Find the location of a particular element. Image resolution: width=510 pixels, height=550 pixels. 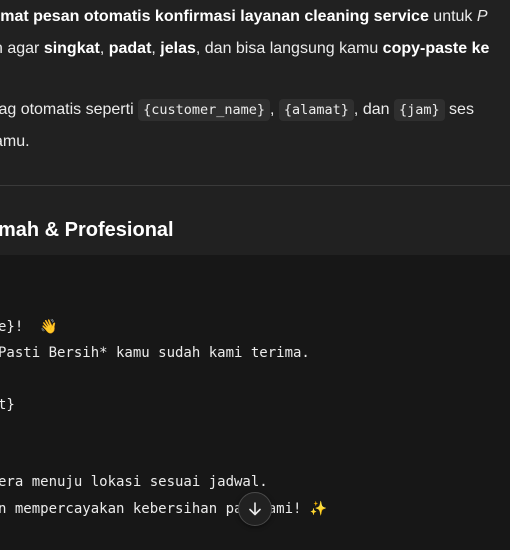

message-text: ses is located at coordinates (459, 109).